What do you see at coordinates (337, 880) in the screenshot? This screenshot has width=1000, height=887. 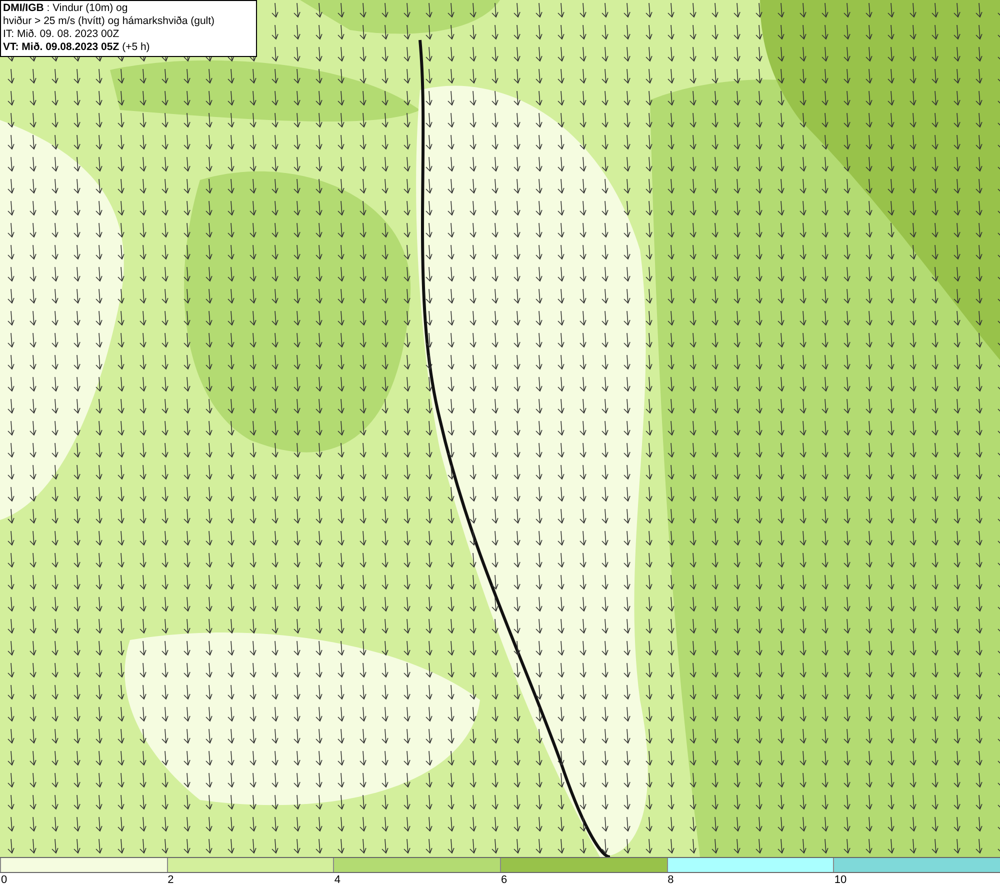 I see `legend-tick-label: 4` at bounding box center [337, 880].